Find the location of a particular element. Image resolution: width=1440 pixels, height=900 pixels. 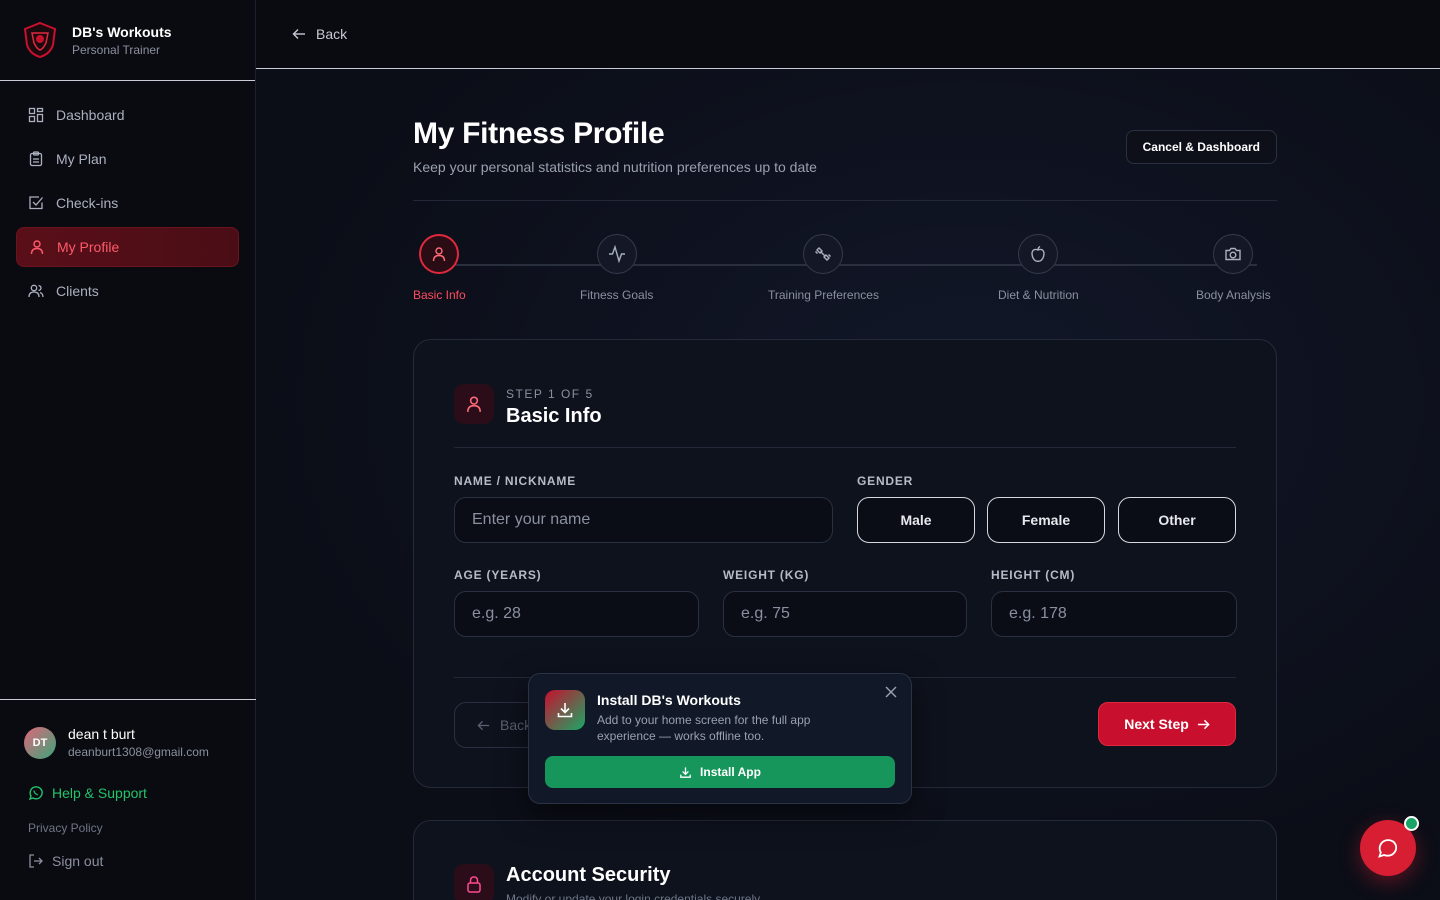

avatar: DT is located at coordinates (40, 742).